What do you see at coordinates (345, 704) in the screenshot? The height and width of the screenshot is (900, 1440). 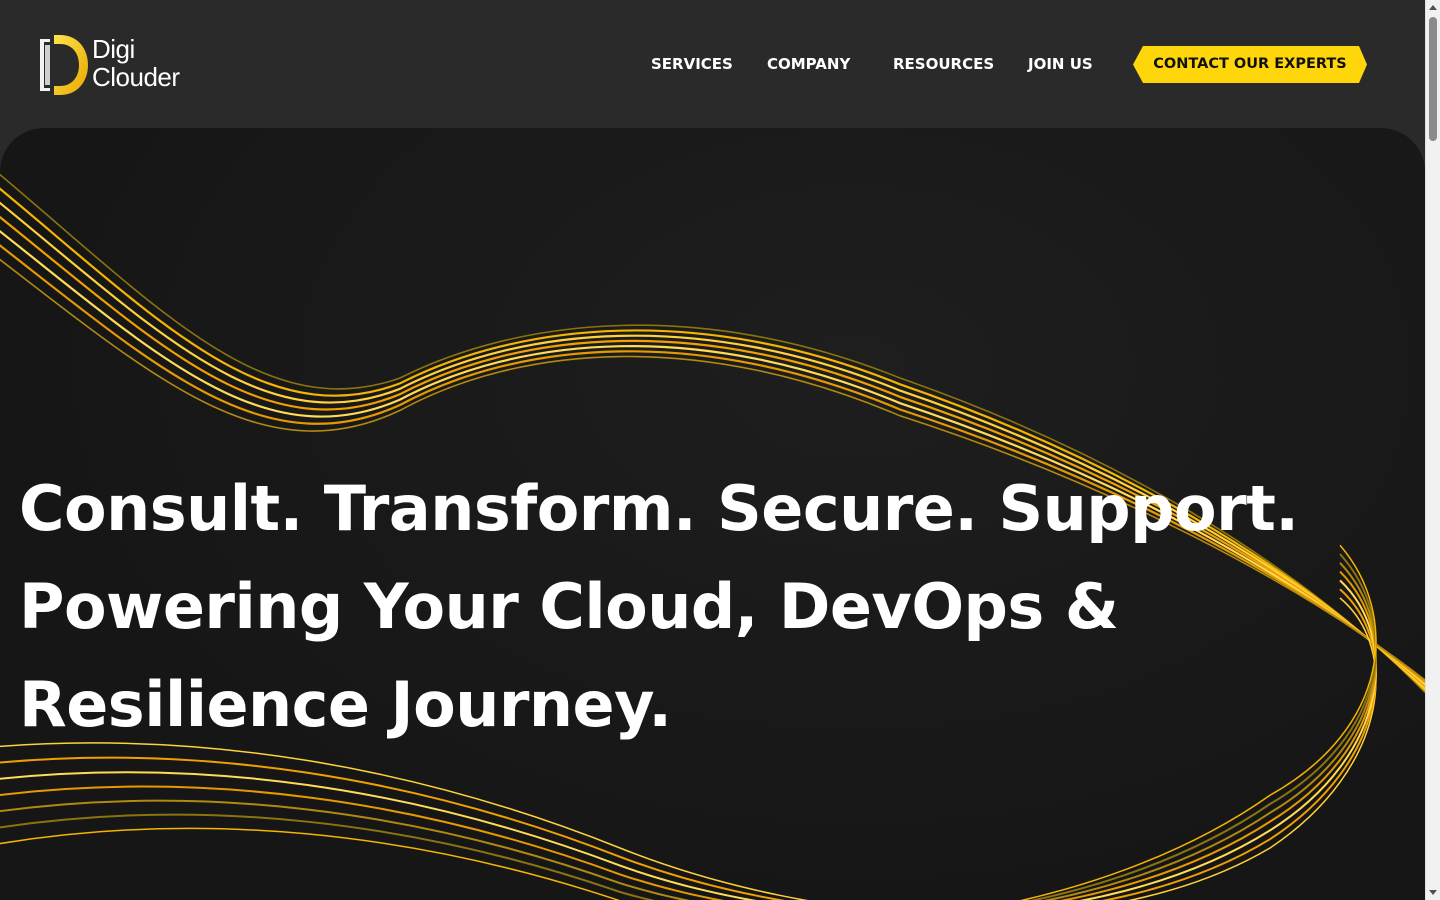 I see `headline-line-3: Resilience Journey.` at bounding box center [345, 704].